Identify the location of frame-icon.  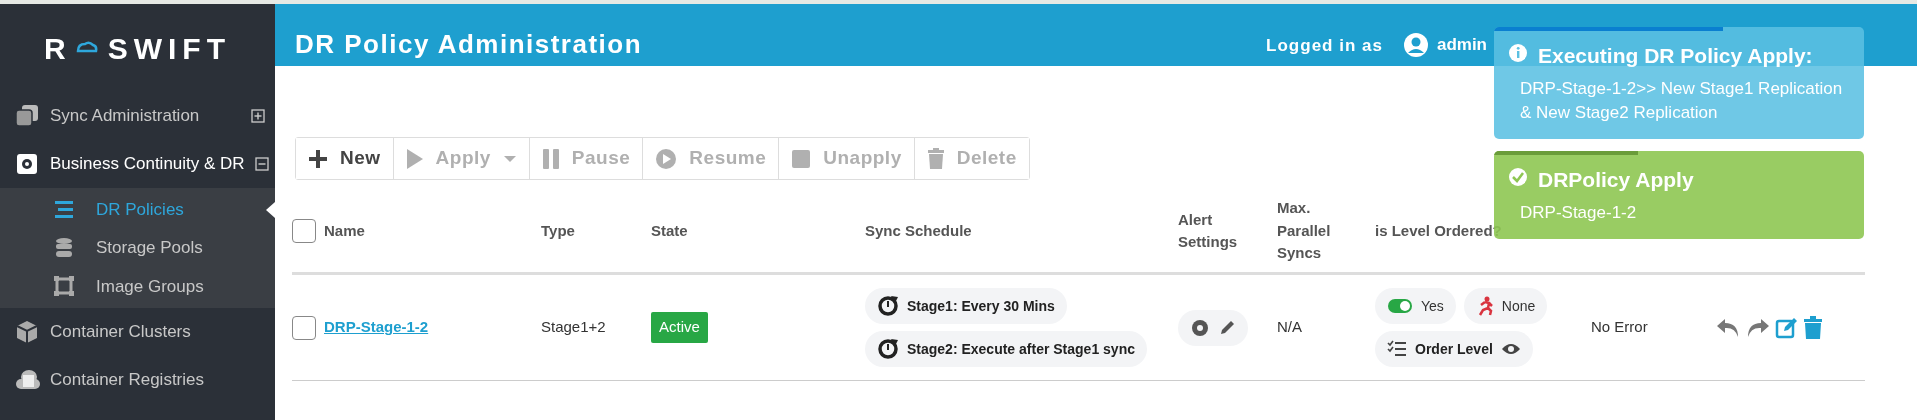
(64, 286).